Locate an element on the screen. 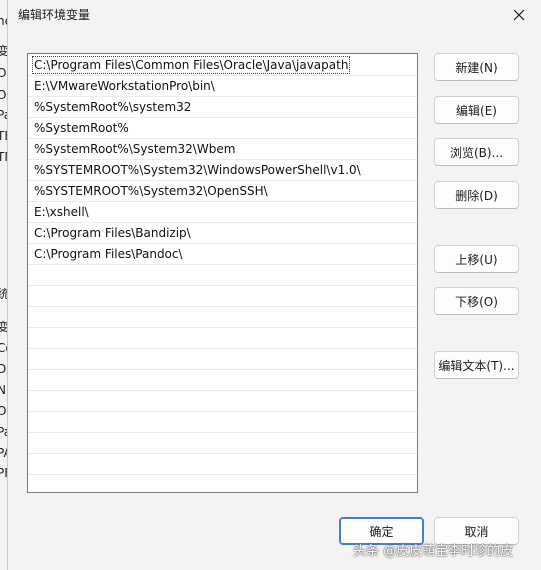 The image size is (541, 570). move-down-button: 下移(O) is located at coordinates (476, 301).